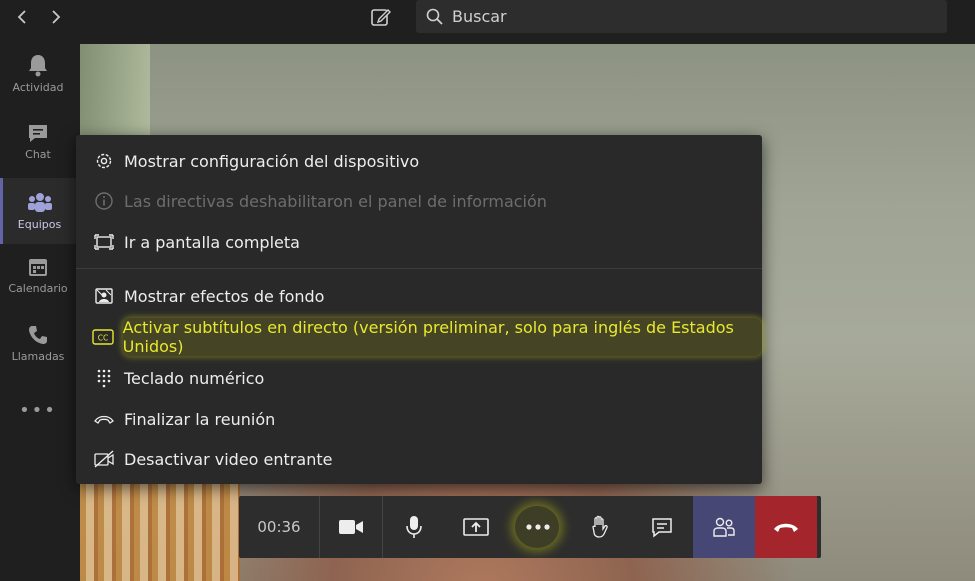  I want to click on more-actions-button, so click(538, 527).